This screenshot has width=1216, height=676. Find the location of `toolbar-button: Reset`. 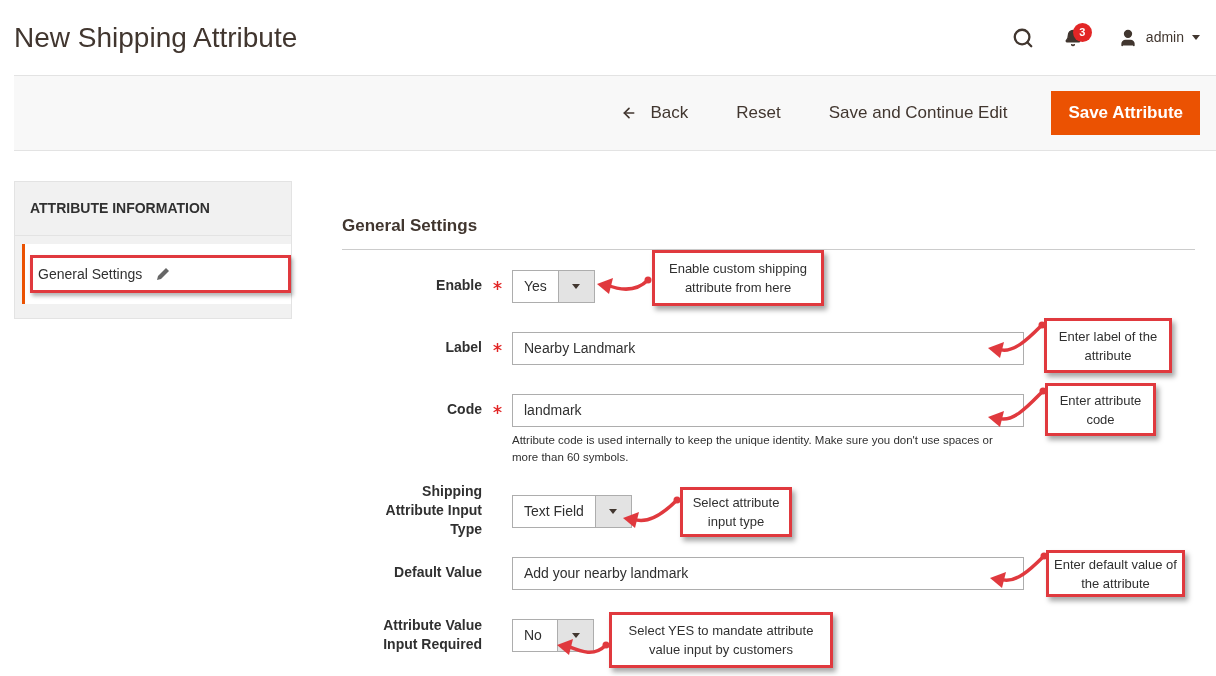

toolbar-button: Reset is located at coordinates (758, 113).